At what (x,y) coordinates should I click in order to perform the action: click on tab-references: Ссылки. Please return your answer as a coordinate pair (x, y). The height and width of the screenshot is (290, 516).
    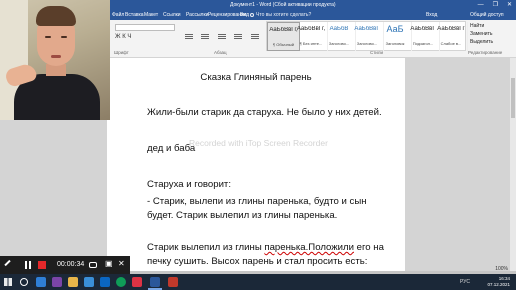
    Looking at the image, I should click on (172, 15).